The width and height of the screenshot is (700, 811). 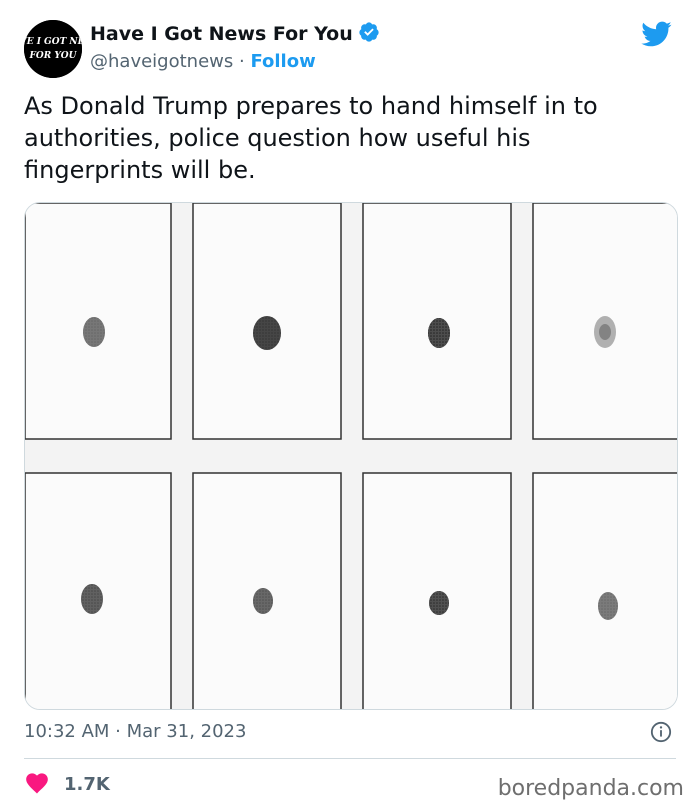 What do you see at coordinates (656, 36) in the screenshot?
I see `twitter-bird-icon` at bounding box center [656, 36].